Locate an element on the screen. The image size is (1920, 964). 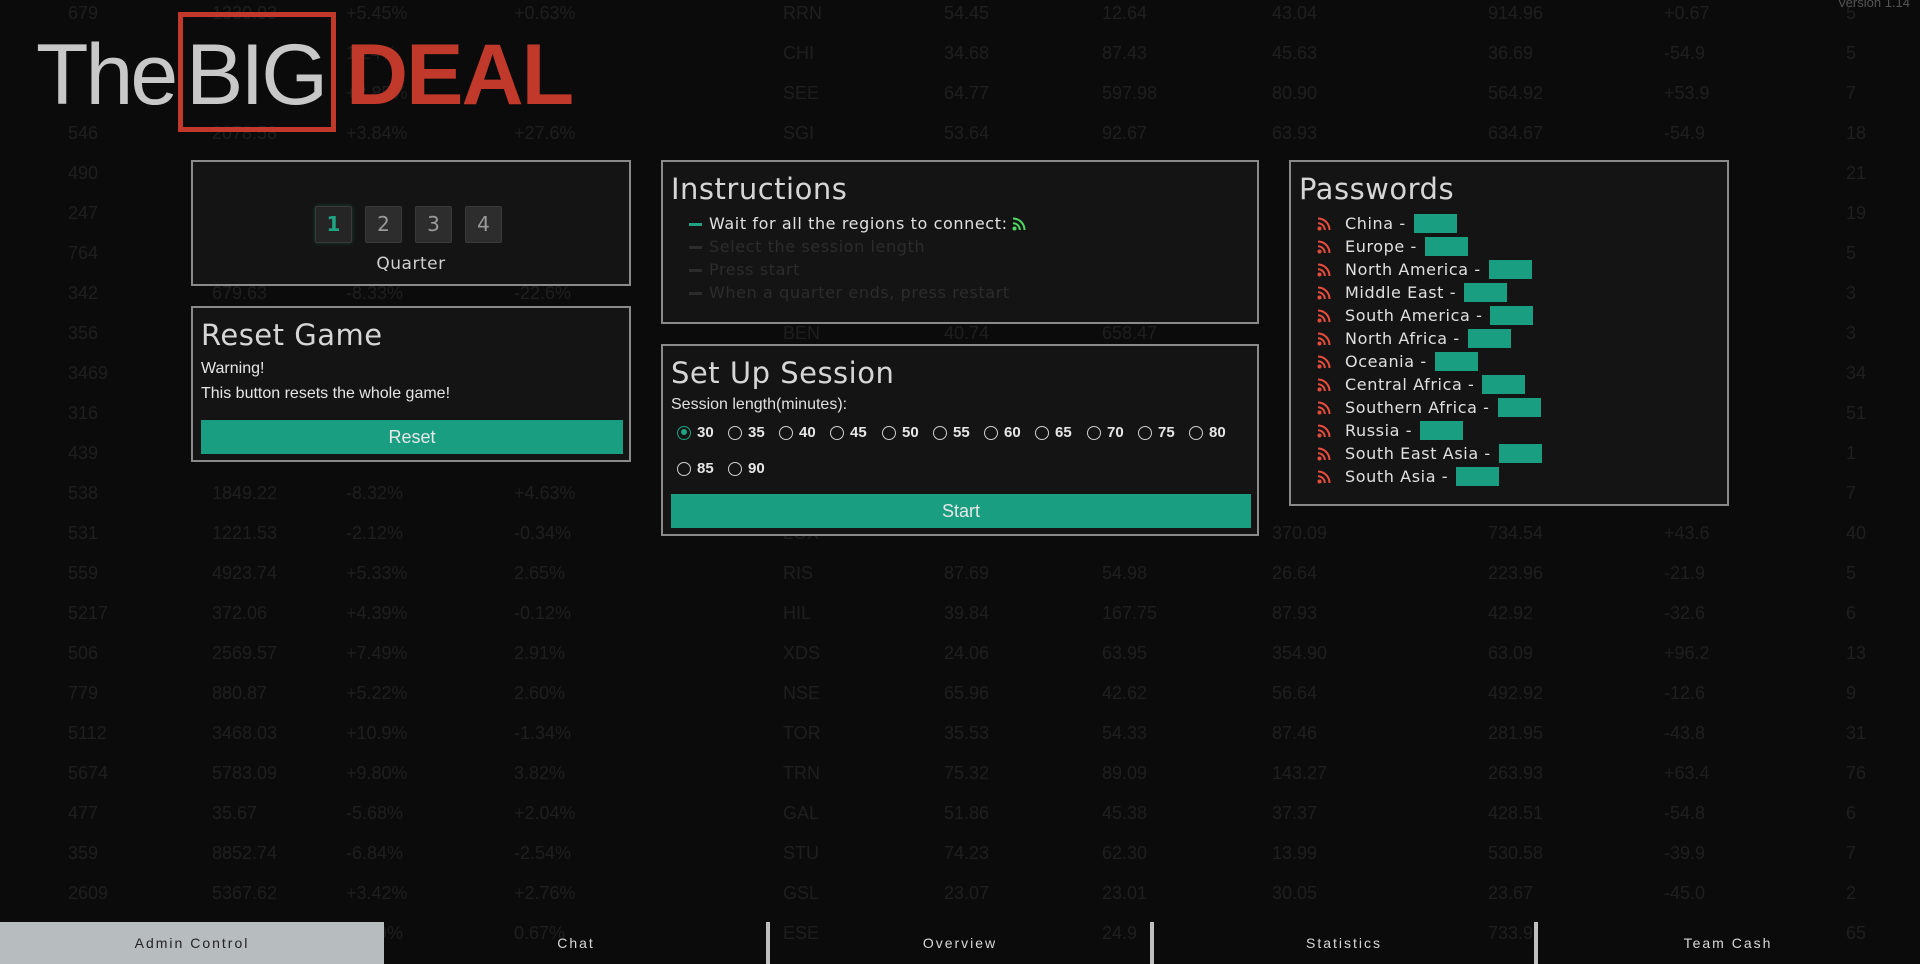
session-option-55: 55 is located at coordinates (951, 432).